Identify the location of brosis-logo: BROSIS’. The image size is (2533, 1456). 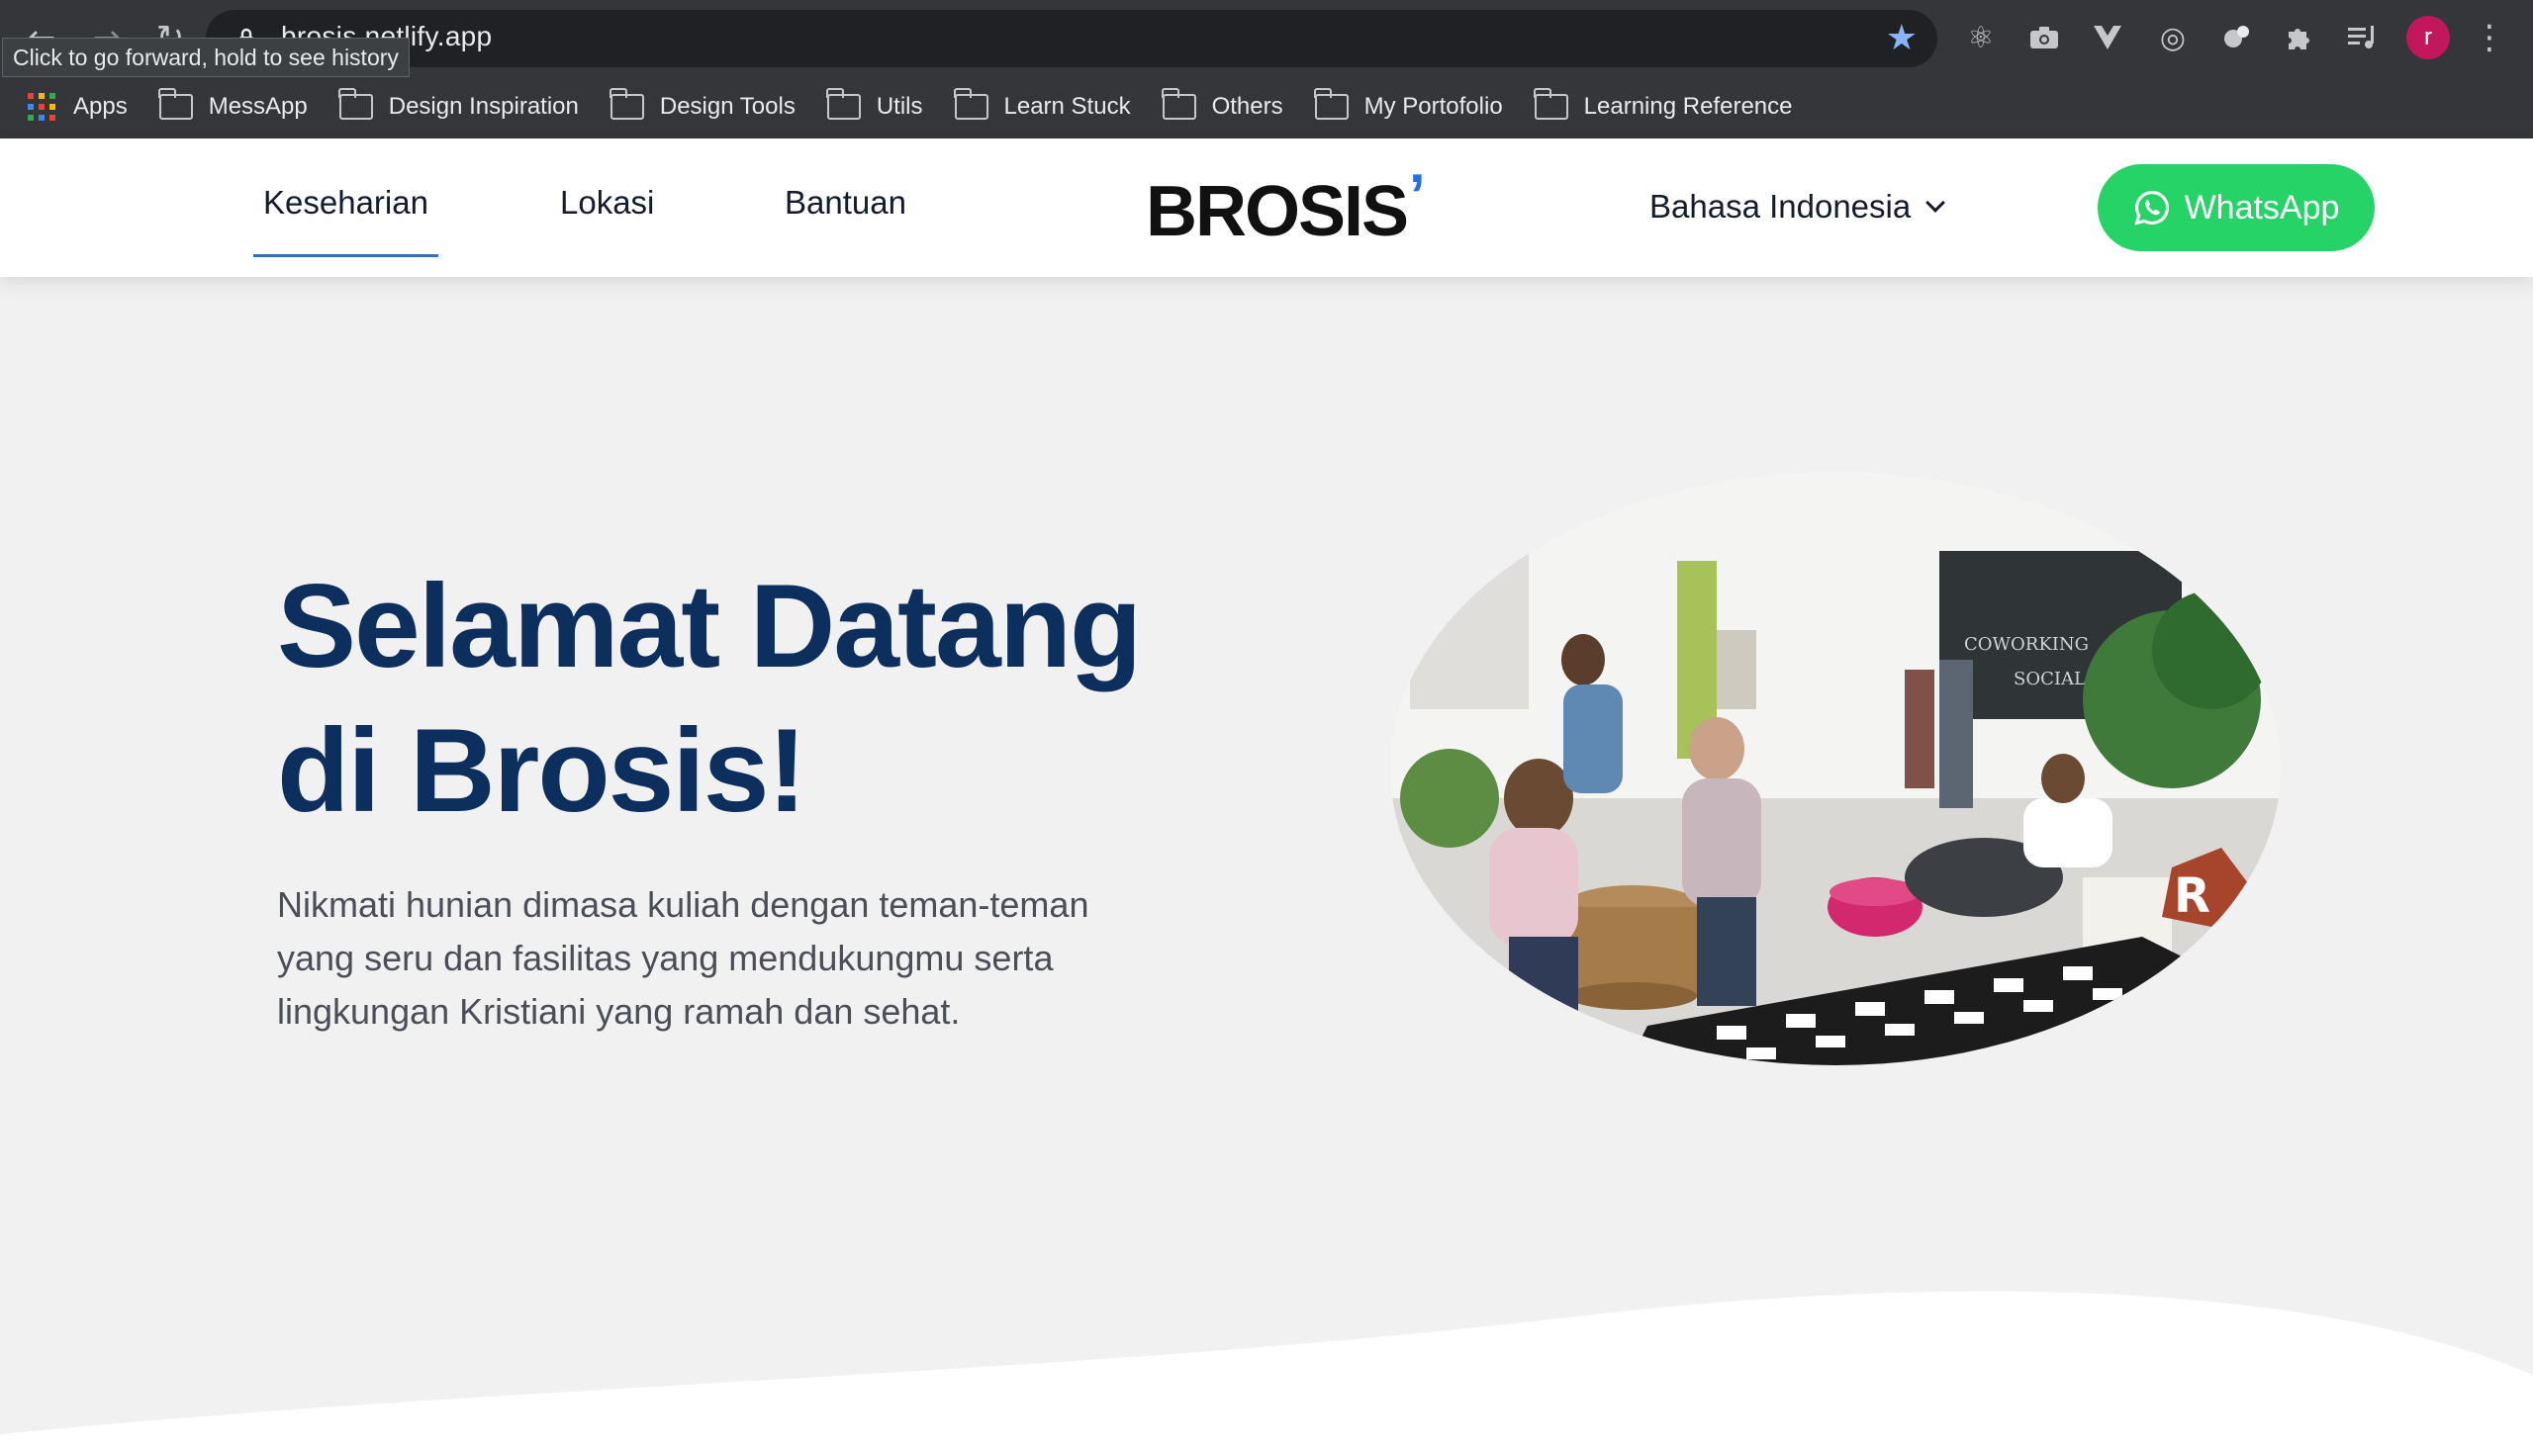
(1286, 207).